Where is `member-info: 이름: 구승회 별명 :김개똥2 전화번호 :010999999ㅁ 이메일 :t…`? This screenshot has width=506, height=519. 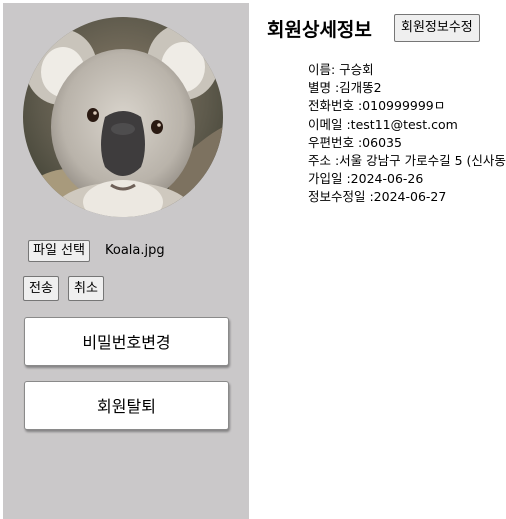 member-info: 이름: 구승회 별명 :김개똥2 전화번호 :010999999ㅁ 이메일 :t… is located at coordinates (407, 134).